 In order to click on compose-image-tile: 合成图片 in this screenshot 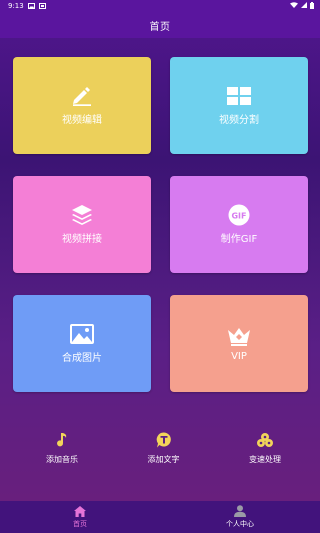, I will do `click(82, 343)`.